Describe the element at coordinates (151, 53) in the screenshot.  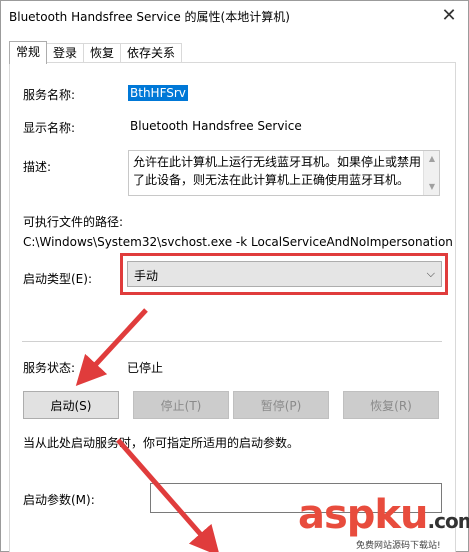
I see `tab-dependencies: 依存关系` at that location.